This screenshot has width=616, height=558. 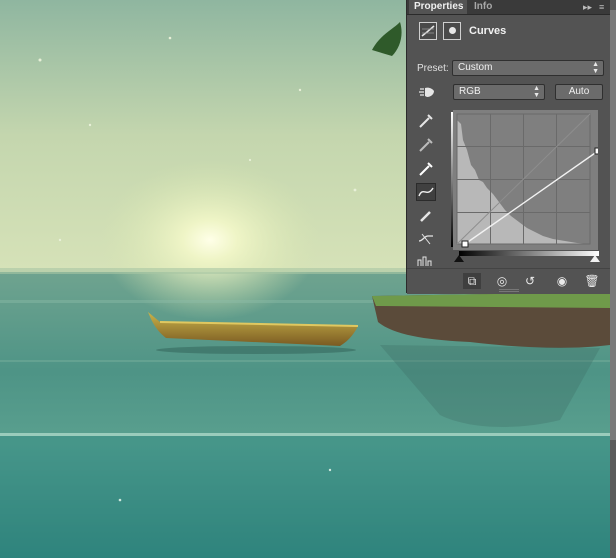 I want to click on trash-icon: 🗑, so click(x=592, y=281).